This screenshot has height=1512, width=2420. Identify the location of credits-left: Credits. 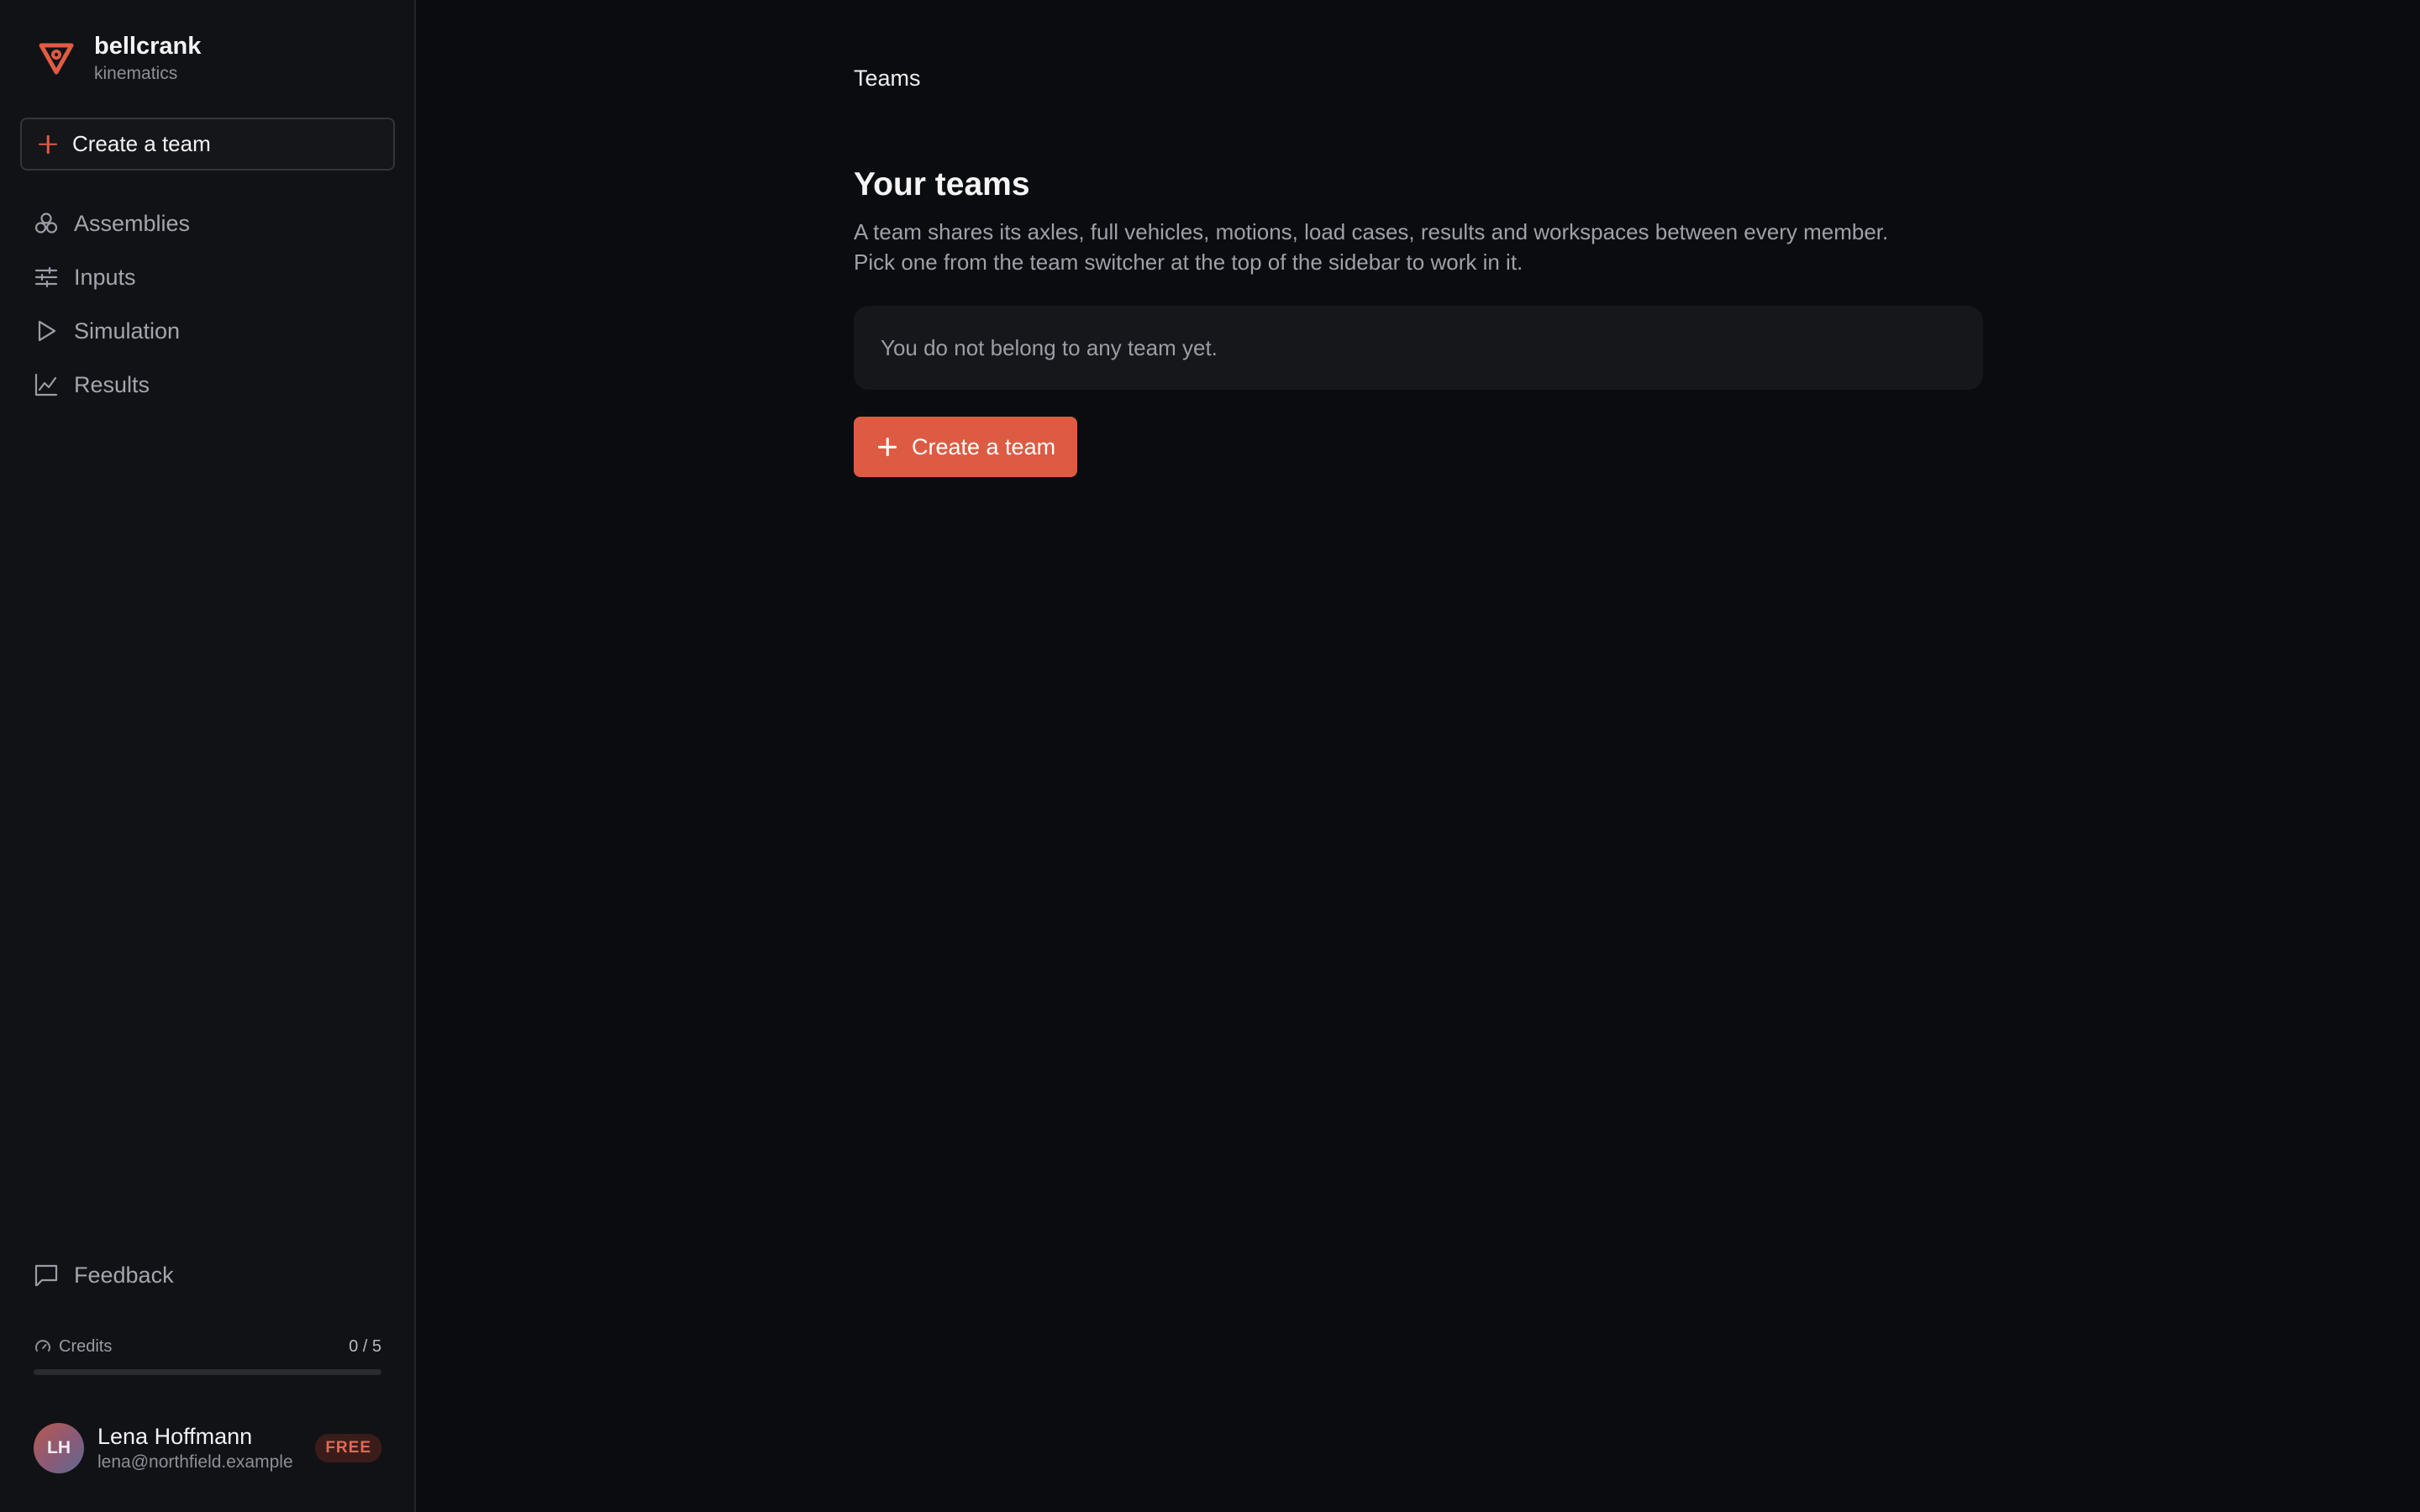
(73, 1347).